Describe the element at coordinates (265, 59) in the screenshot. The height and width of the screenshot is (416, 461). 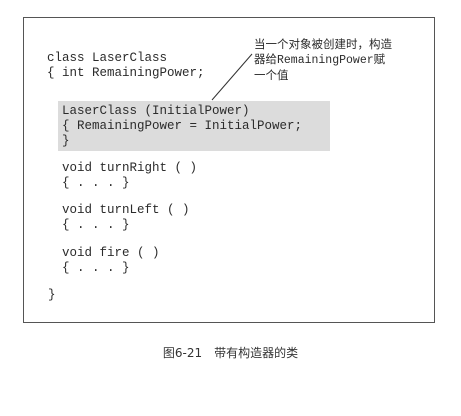
I see `annotation-line-2-prefix: 器给` at that location.